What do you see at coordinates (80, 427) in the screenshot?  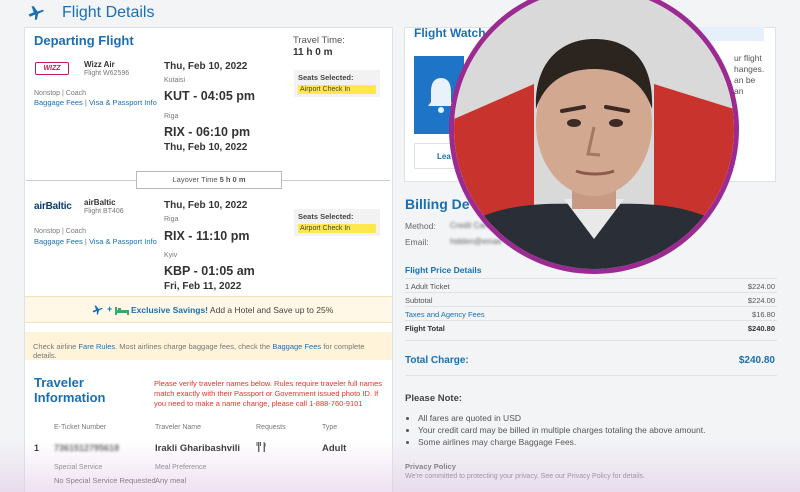 I see `col-eticket: E-Ticket Number` at bounding box center [80, 427].